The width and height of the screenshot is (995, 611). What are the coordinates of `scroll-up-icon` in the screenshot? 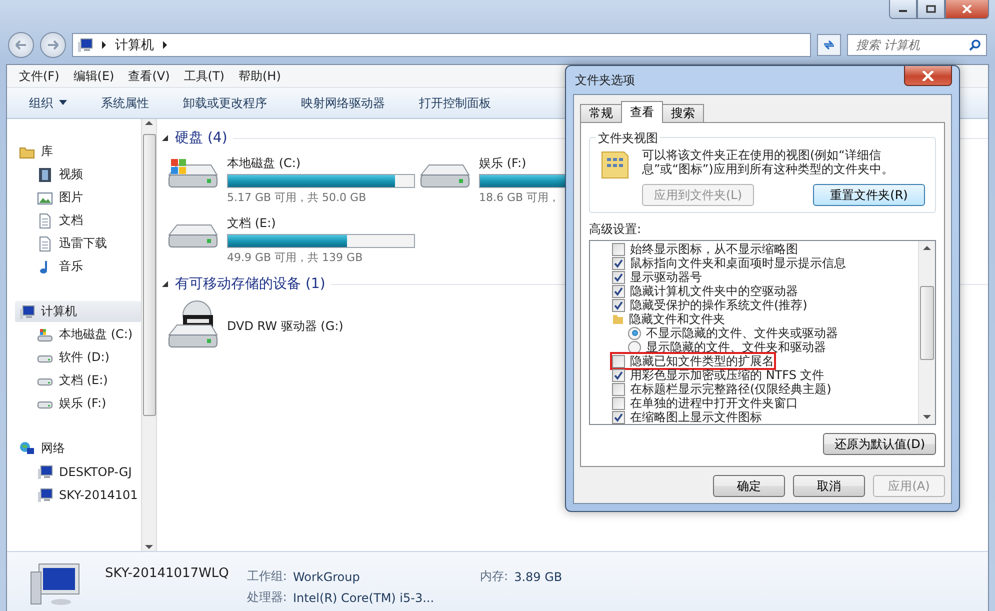 It's located at (927, 248).